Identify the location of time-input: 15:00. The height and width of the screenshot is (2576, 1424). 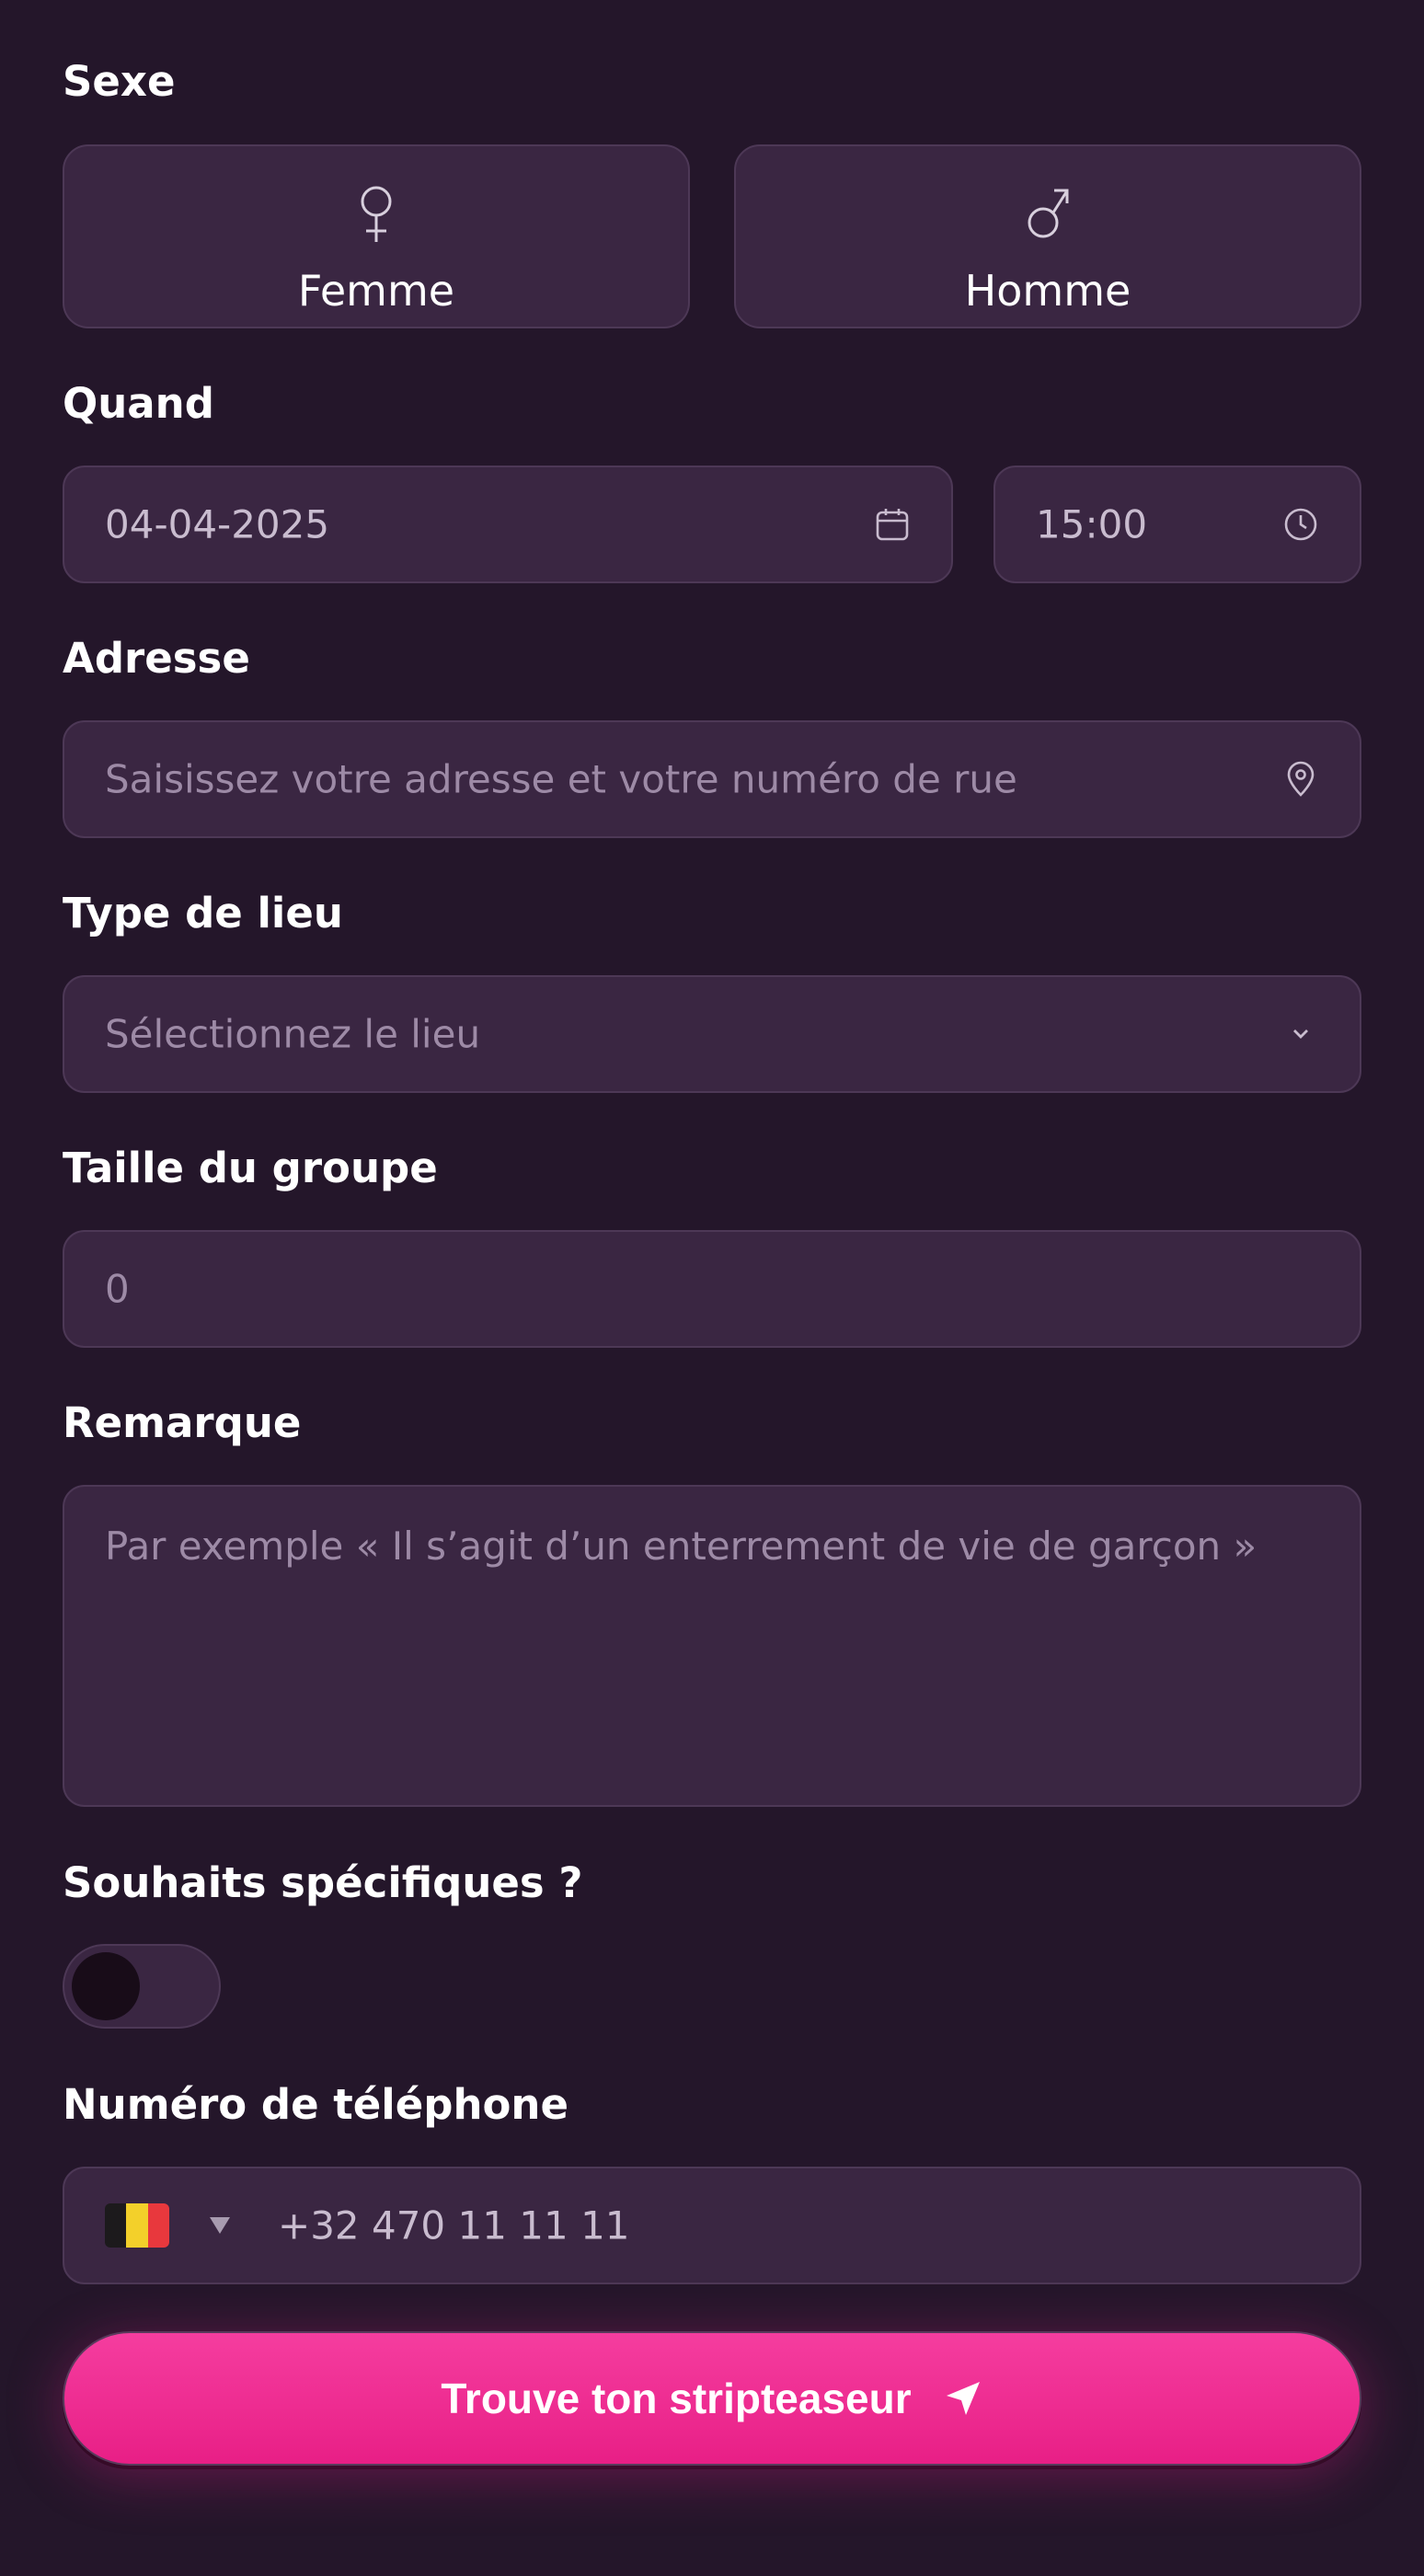
(1177, 524).